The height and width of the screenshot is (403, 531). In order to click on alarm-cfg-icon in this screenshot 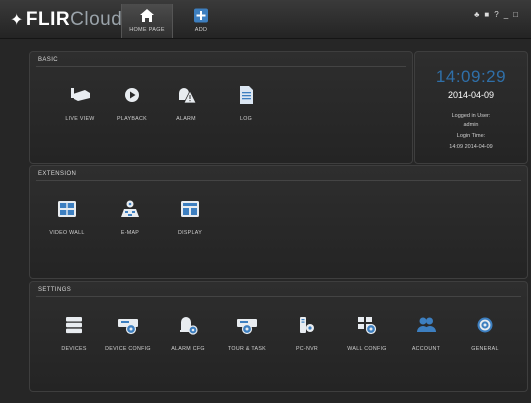, I will do `click(189, 326)`.